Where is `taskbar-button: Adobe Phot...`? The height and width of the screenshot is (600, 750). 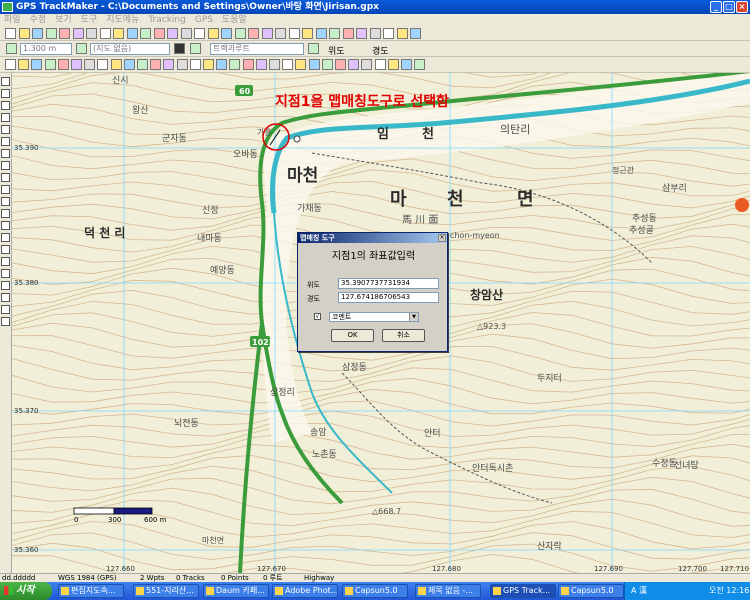
taskbar-button: Adobe Phot... is located at coordinates (305, 591).